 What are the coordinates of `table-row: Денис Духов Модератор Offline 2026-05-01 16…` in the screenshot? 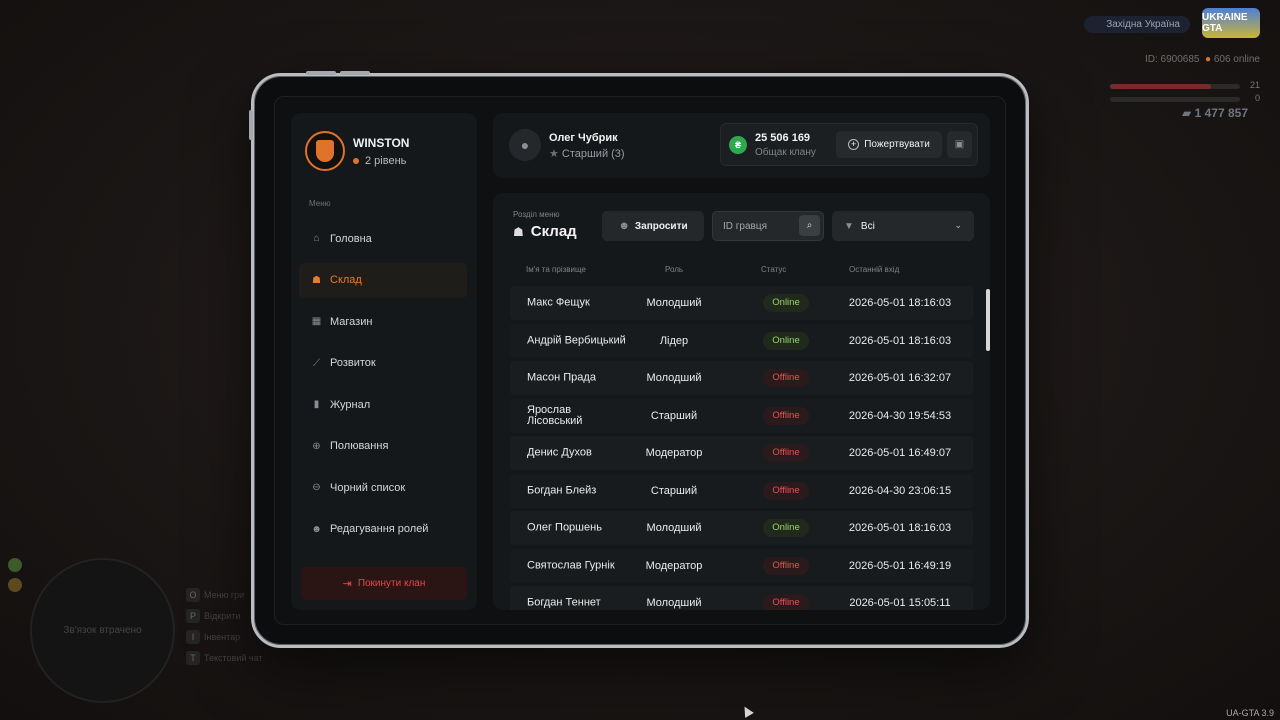 It's located at (741, 453).